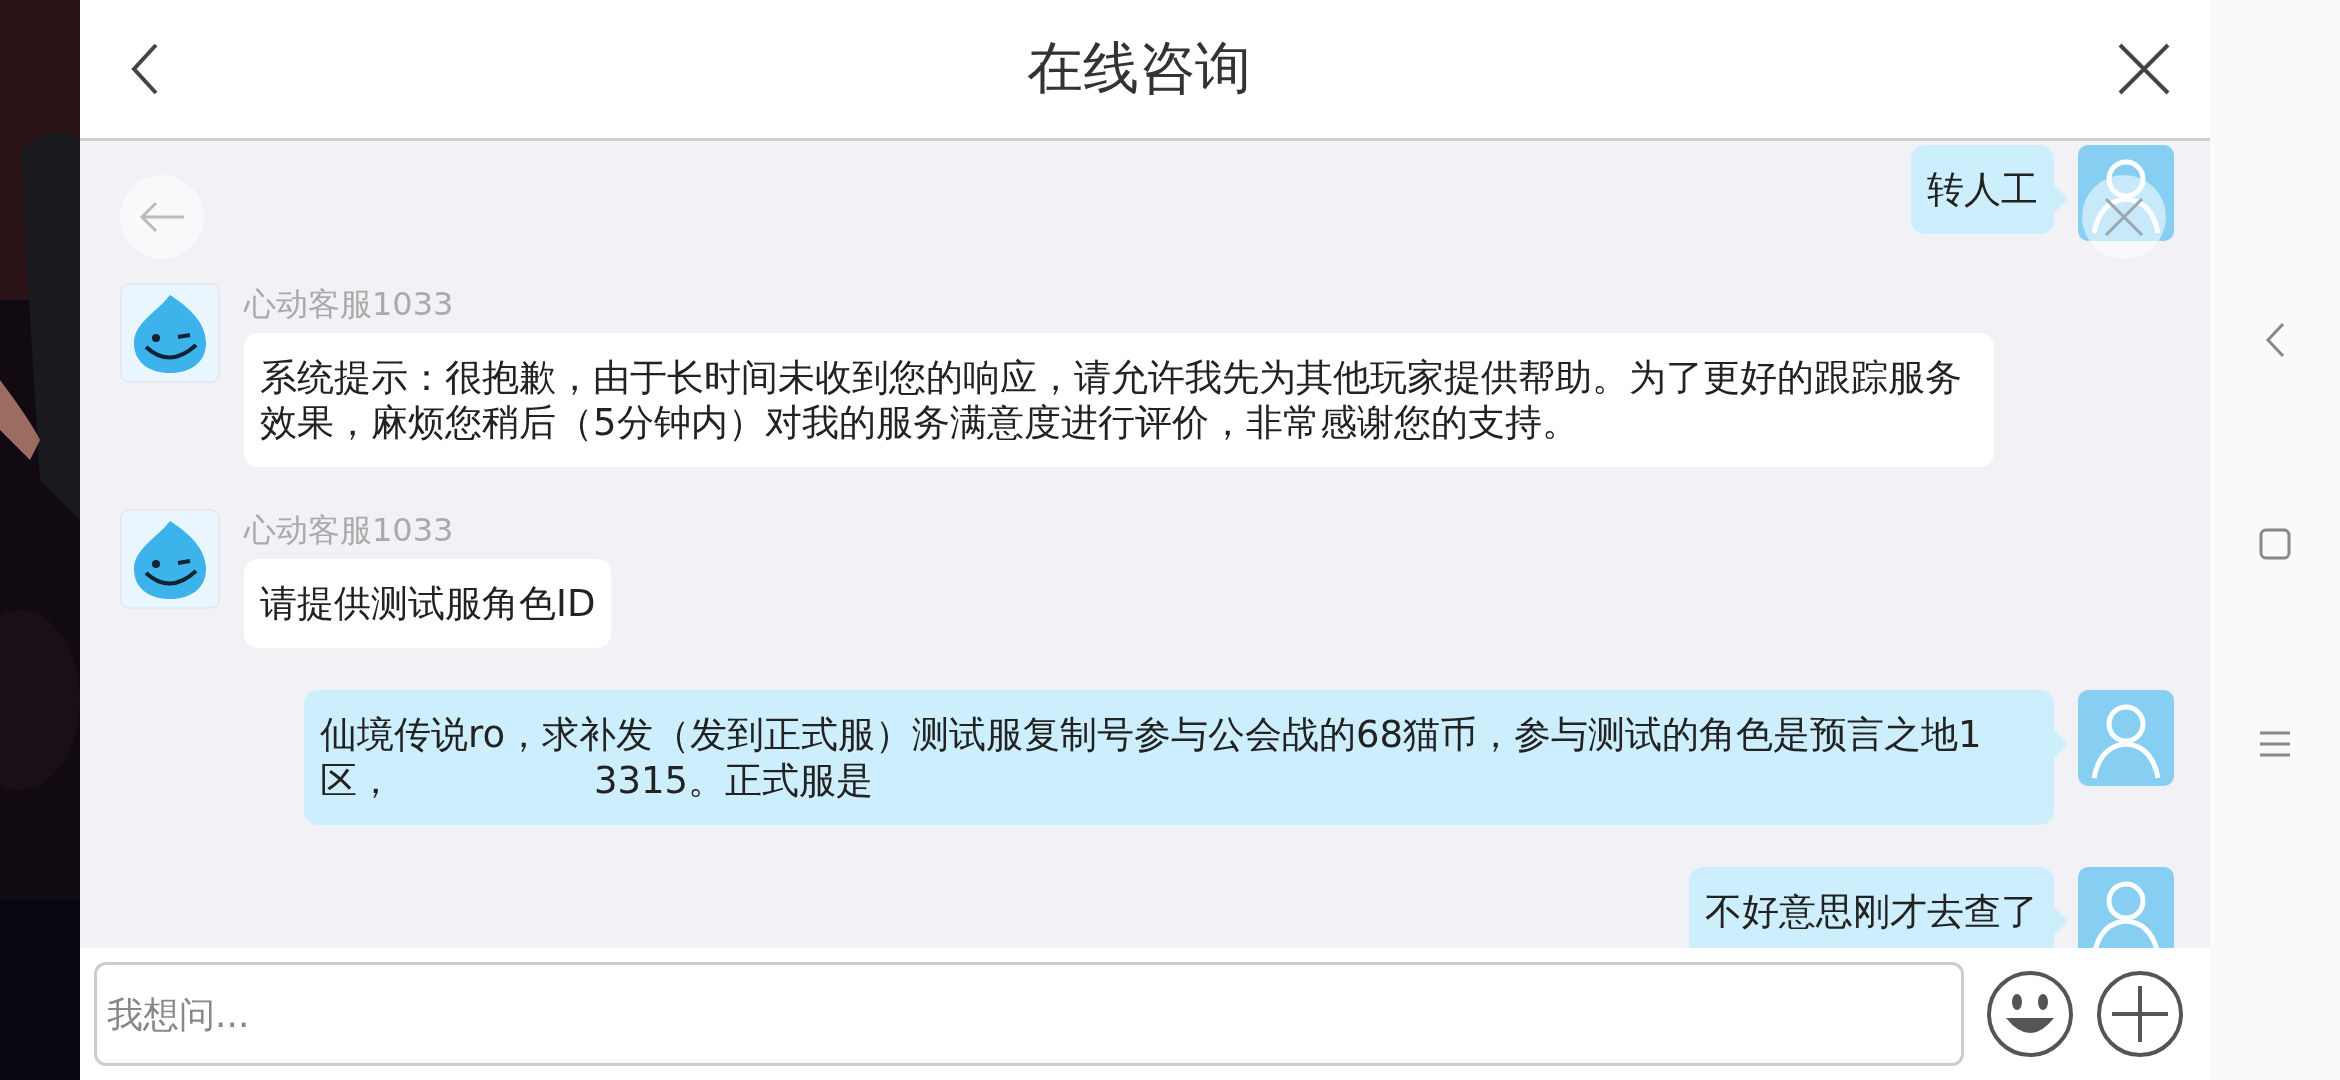 This screenshot has height=1080, width=2340. What do you see at coordinates (2275, 744) in the screenshot?
I see `menu-icon` at bounding box center [2275, 744].